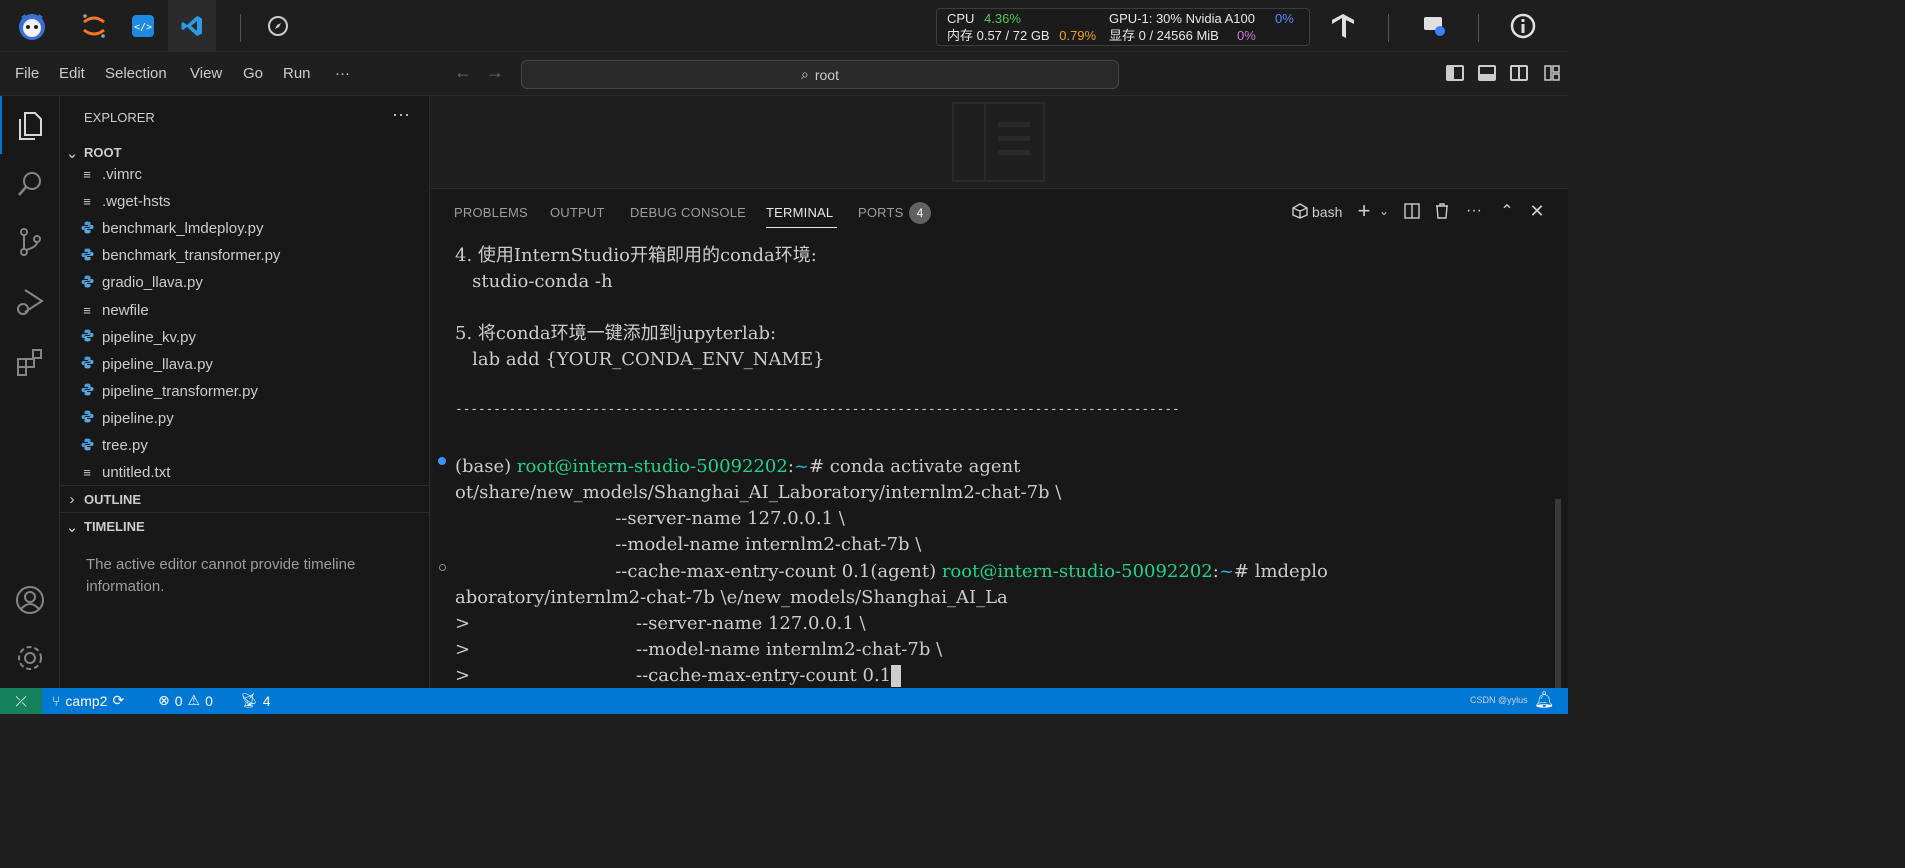 This screenshot has height=868, width=1905. Describe the element at coordinates (1455, 73) in the screenshot. I see `toggle-sidebar-icon` at that location.